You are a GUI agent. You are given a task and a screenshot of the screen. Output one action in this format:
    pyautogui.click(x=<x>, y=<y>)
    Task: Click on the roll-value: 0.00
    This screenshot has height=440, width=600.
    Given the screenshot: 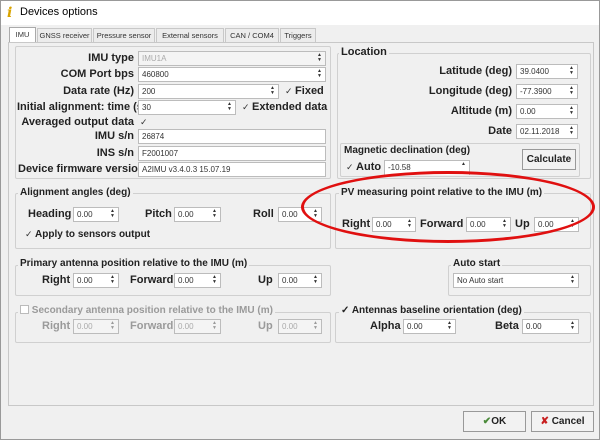 What is the action you would take?
    pyautogui.click(x=290, y=214)
    